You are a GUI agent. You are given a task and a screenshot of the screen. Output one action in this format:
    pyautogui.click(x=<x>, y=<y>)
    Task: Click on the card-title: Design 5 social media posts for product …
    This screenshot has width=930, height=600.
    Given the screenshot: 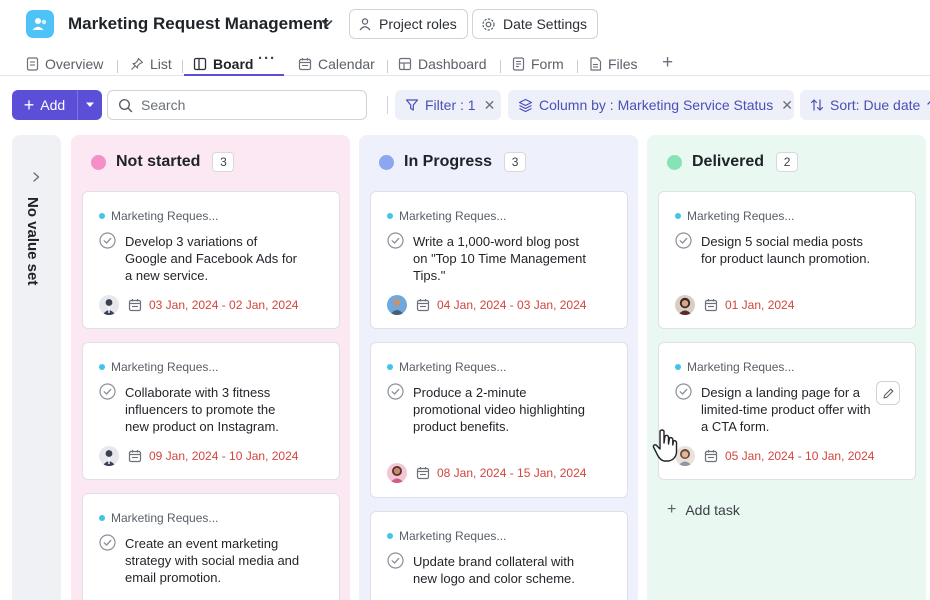 What is the action you would take?
    pyautogui.click(x=786, y=250)
    